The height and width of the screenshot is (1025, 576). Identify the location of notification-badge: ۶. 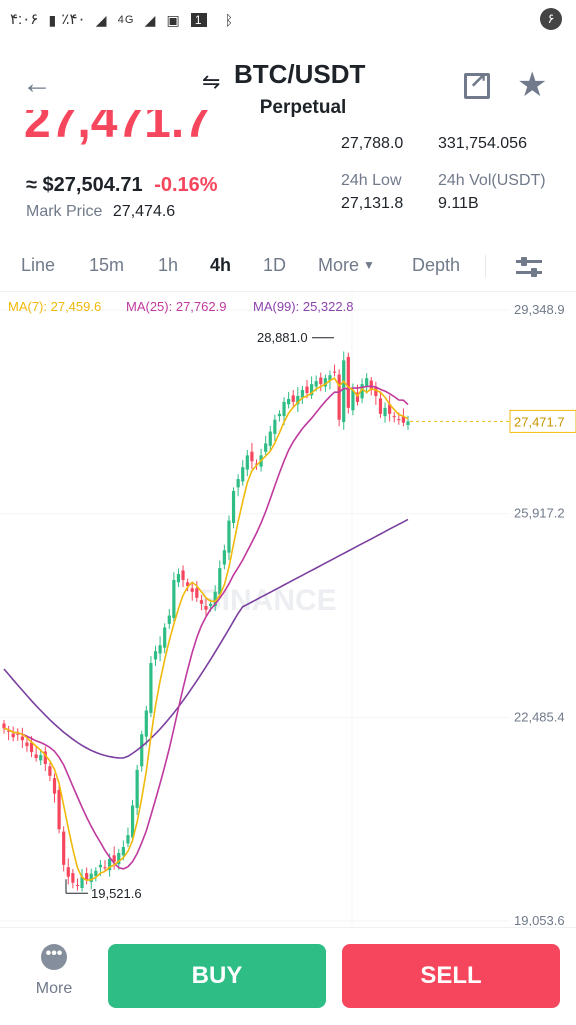
(551, 19).